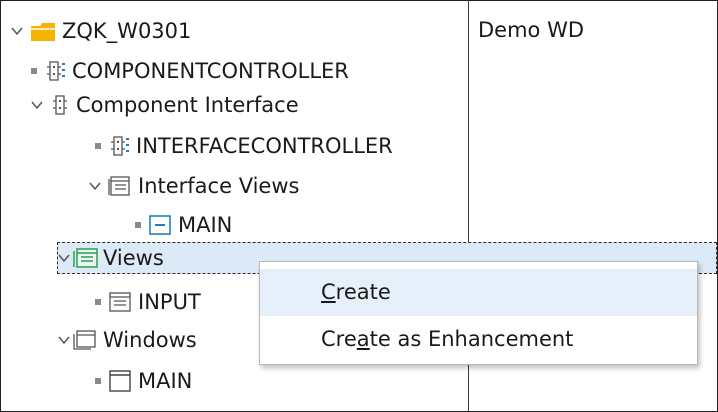 This screenshot has height=412, width=718. I want to click on interface-main-label: MAIN, so click(205, 225).